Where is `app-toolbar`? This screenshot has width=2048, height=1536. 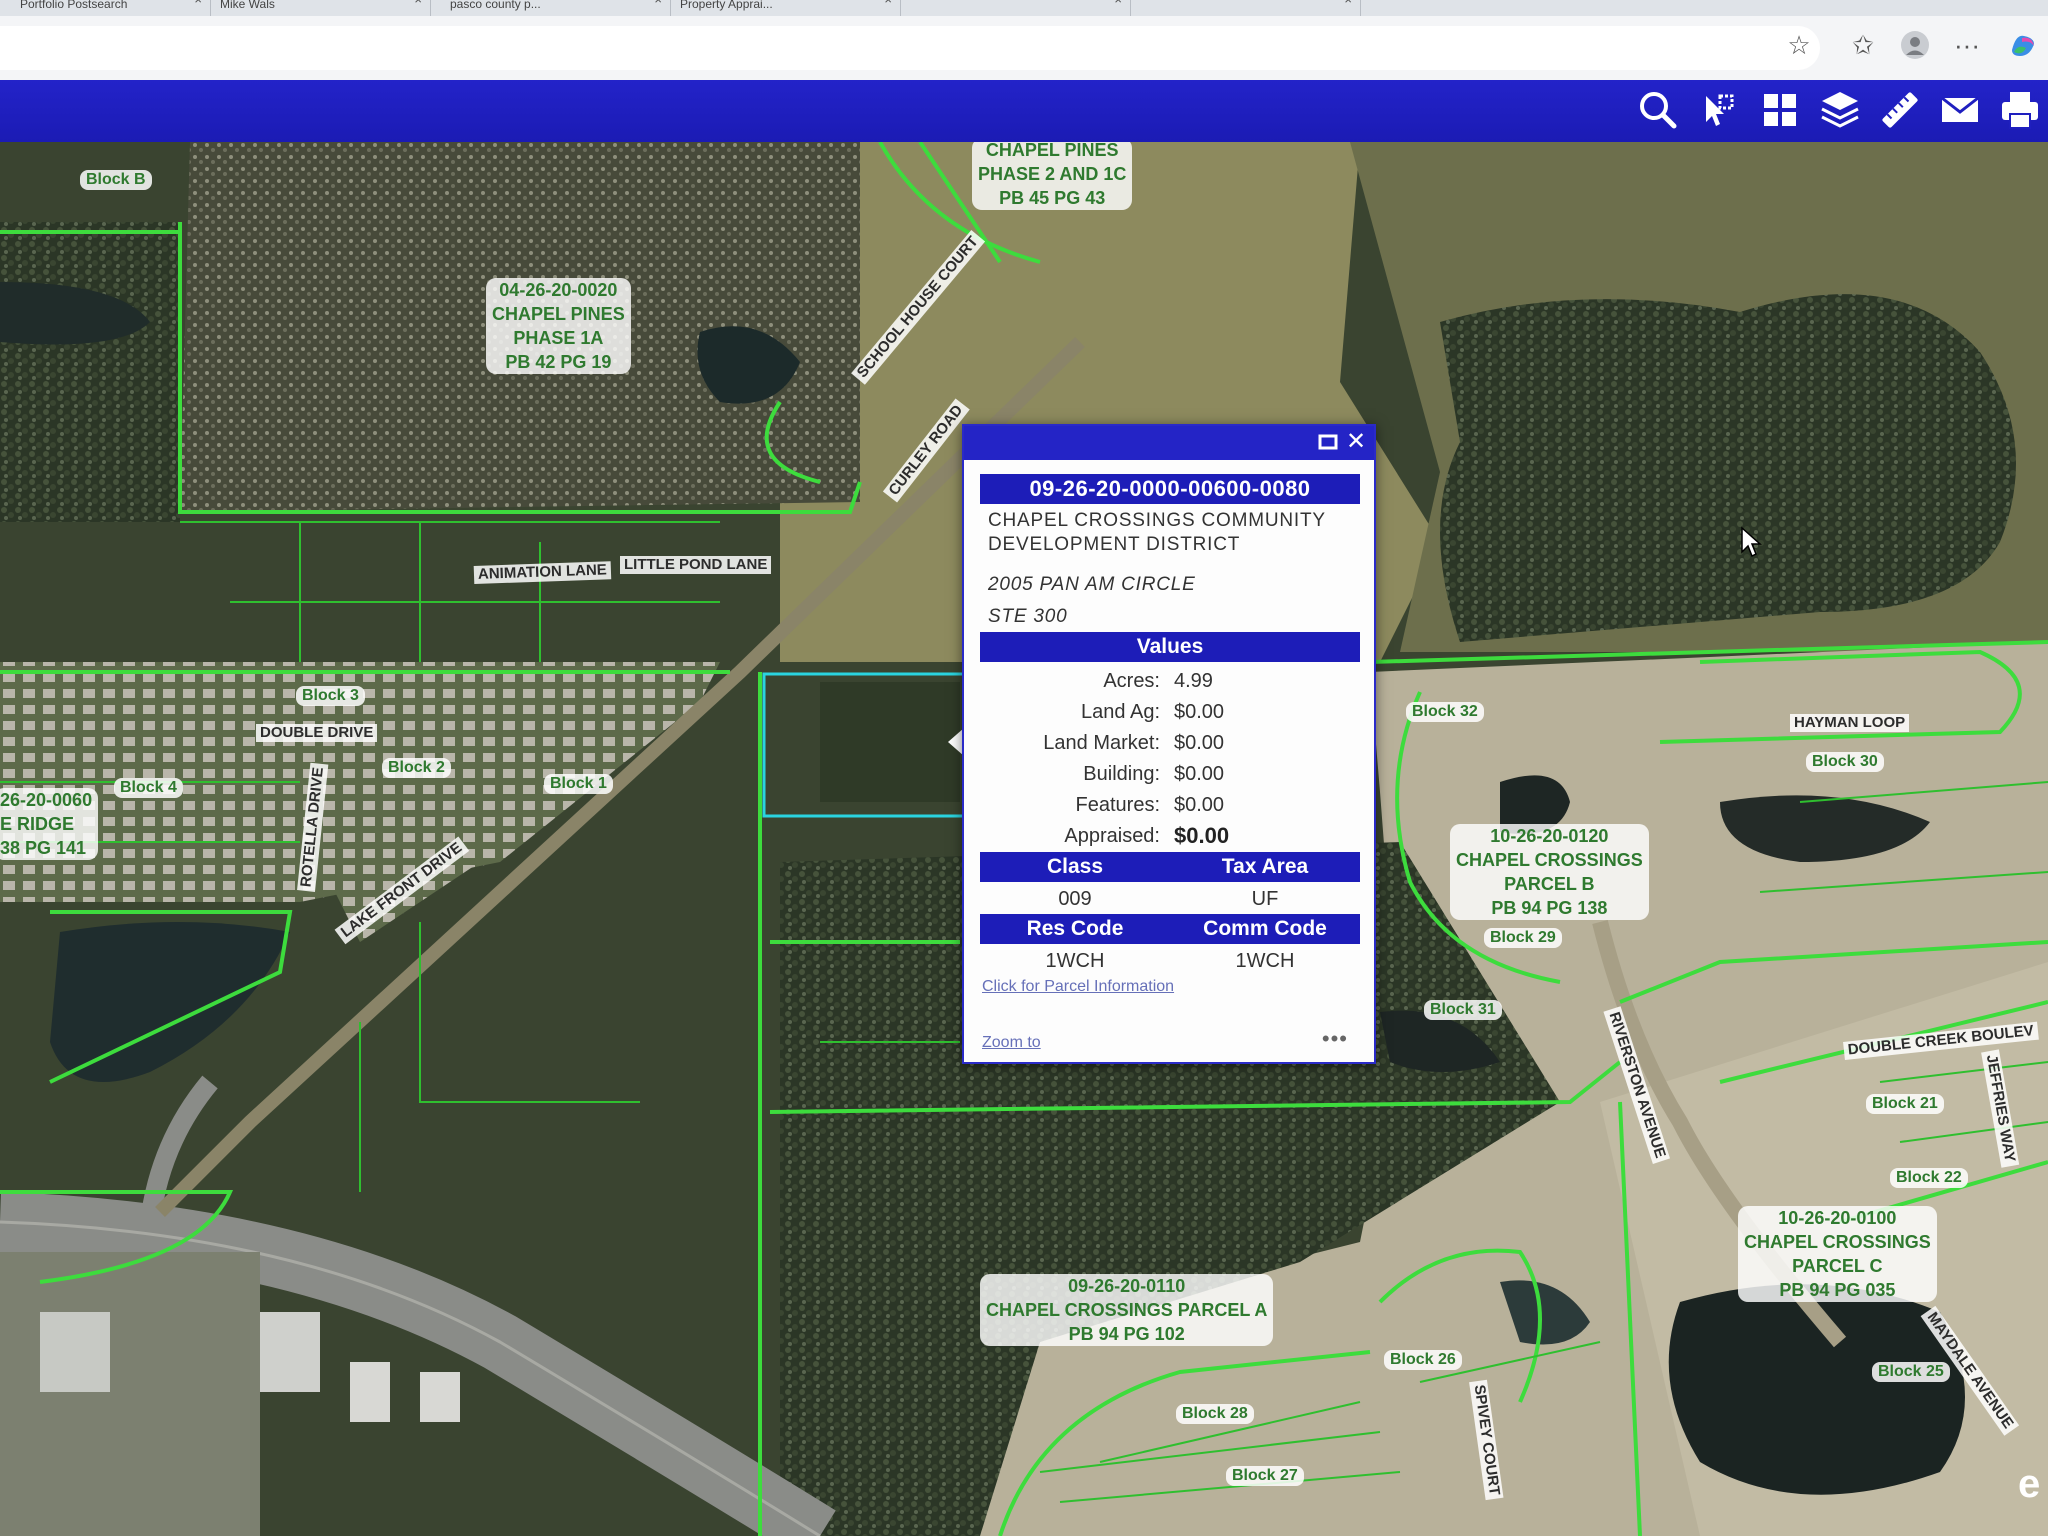 app-toolbar is located at coordinates (1024, 111).